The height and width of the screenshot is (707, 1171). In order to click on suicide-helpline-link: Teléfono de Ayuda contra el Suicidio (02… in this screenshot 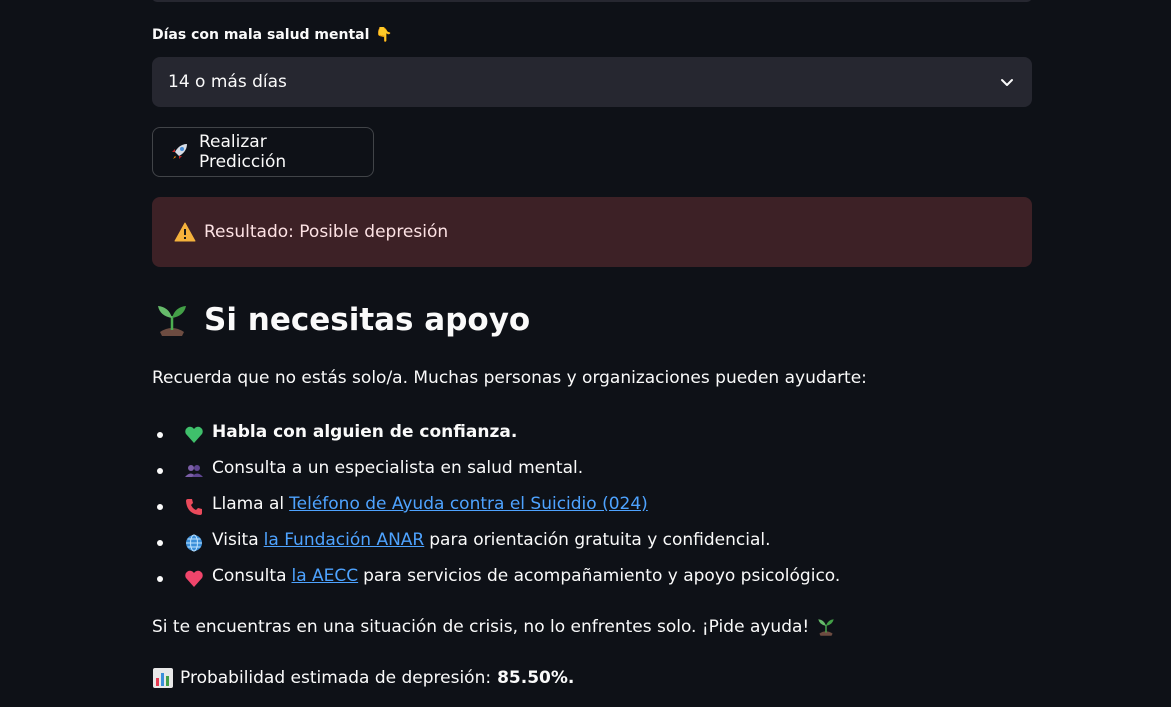, I will do `click(468, 504)`.